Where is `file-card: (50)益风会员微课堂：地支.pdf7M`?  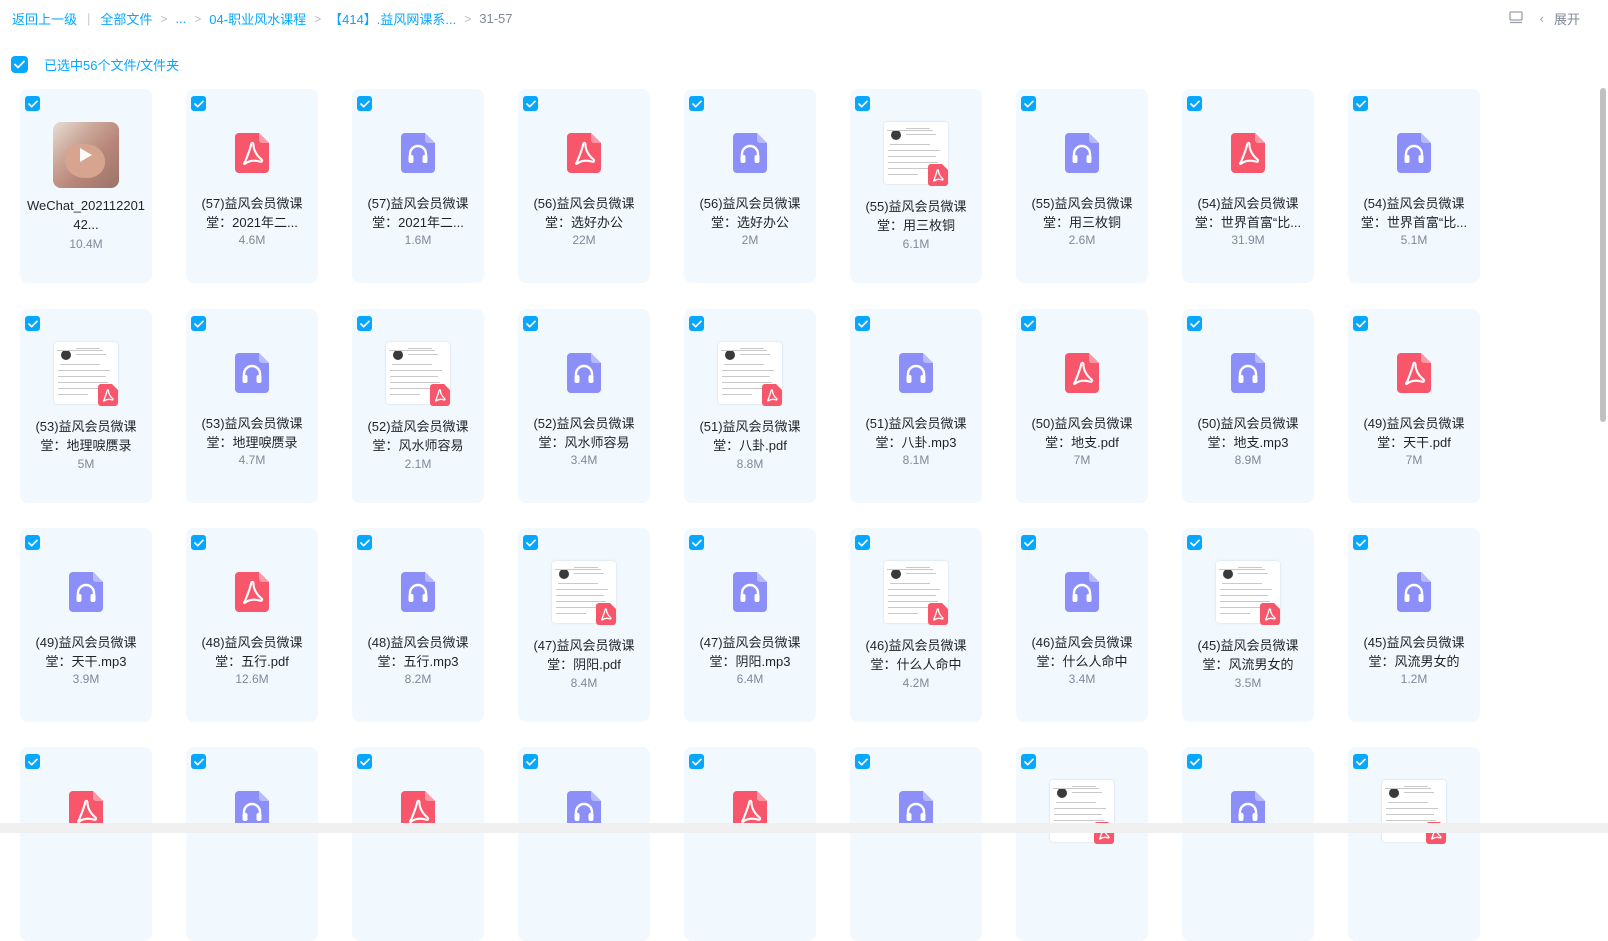 file-card: (50)益风会员微课堂：地支.pdf7M is located at coordinates (1082, 406).